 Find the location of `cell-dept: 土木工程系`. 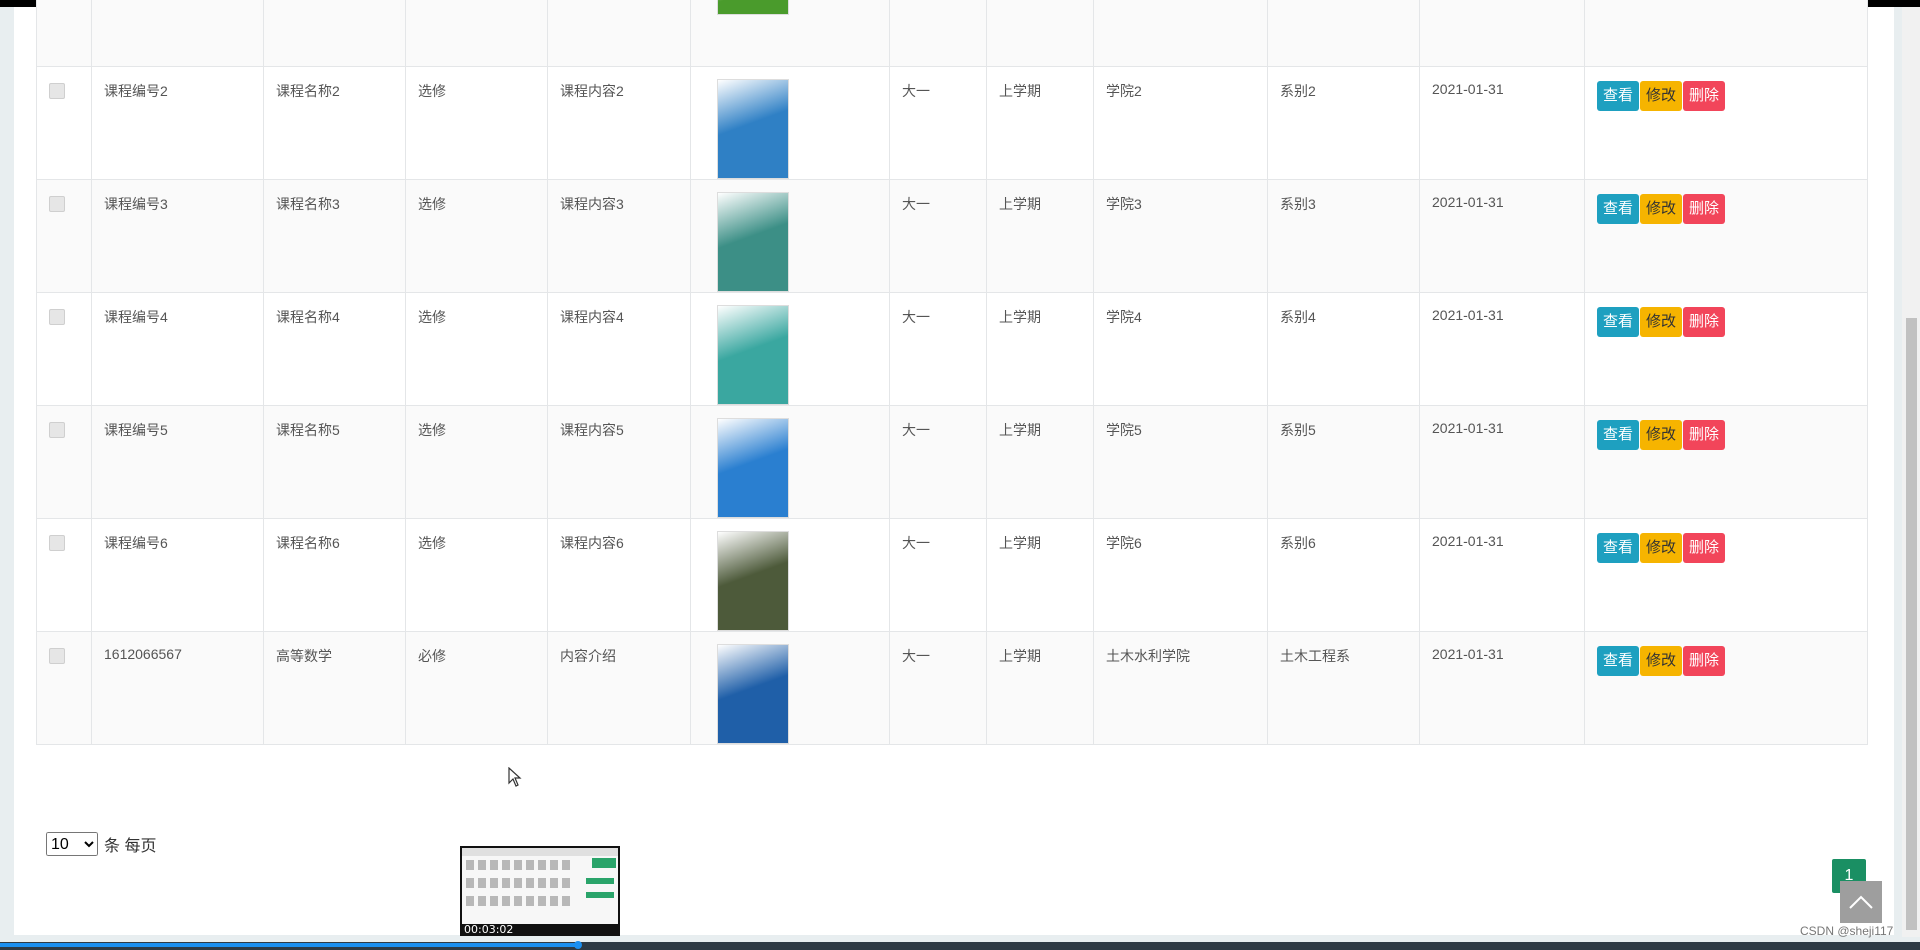

cell-dept: 土木工程系 is located at coordinates (1343, 688).